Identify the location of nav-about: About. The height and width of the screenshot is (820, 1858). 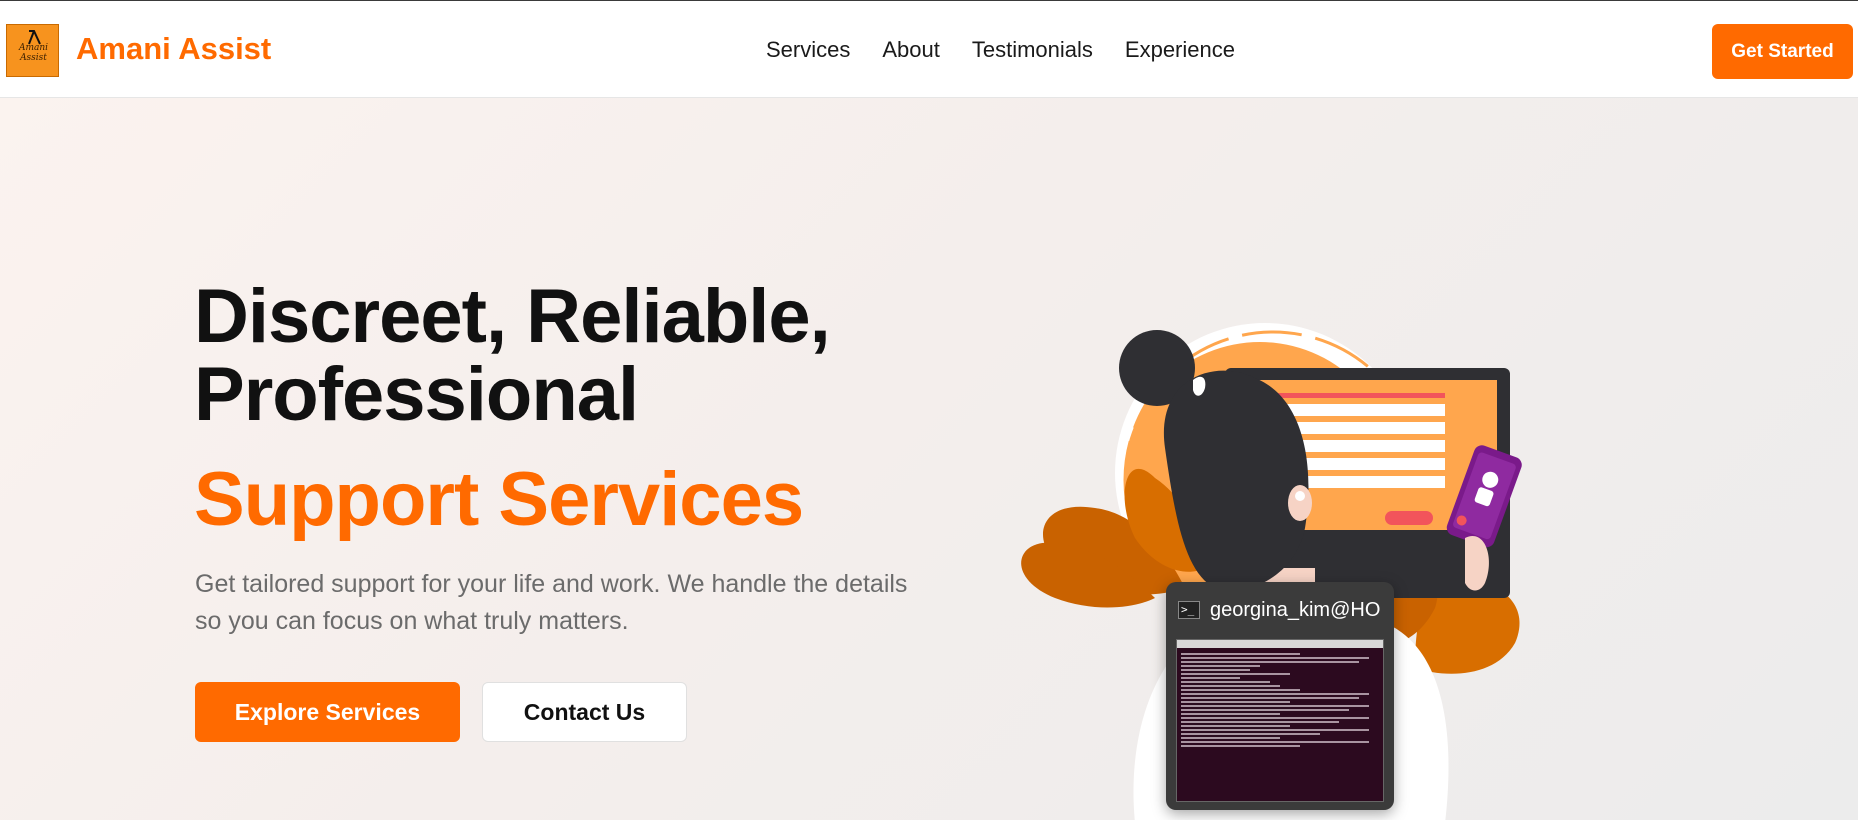
(911, 50).